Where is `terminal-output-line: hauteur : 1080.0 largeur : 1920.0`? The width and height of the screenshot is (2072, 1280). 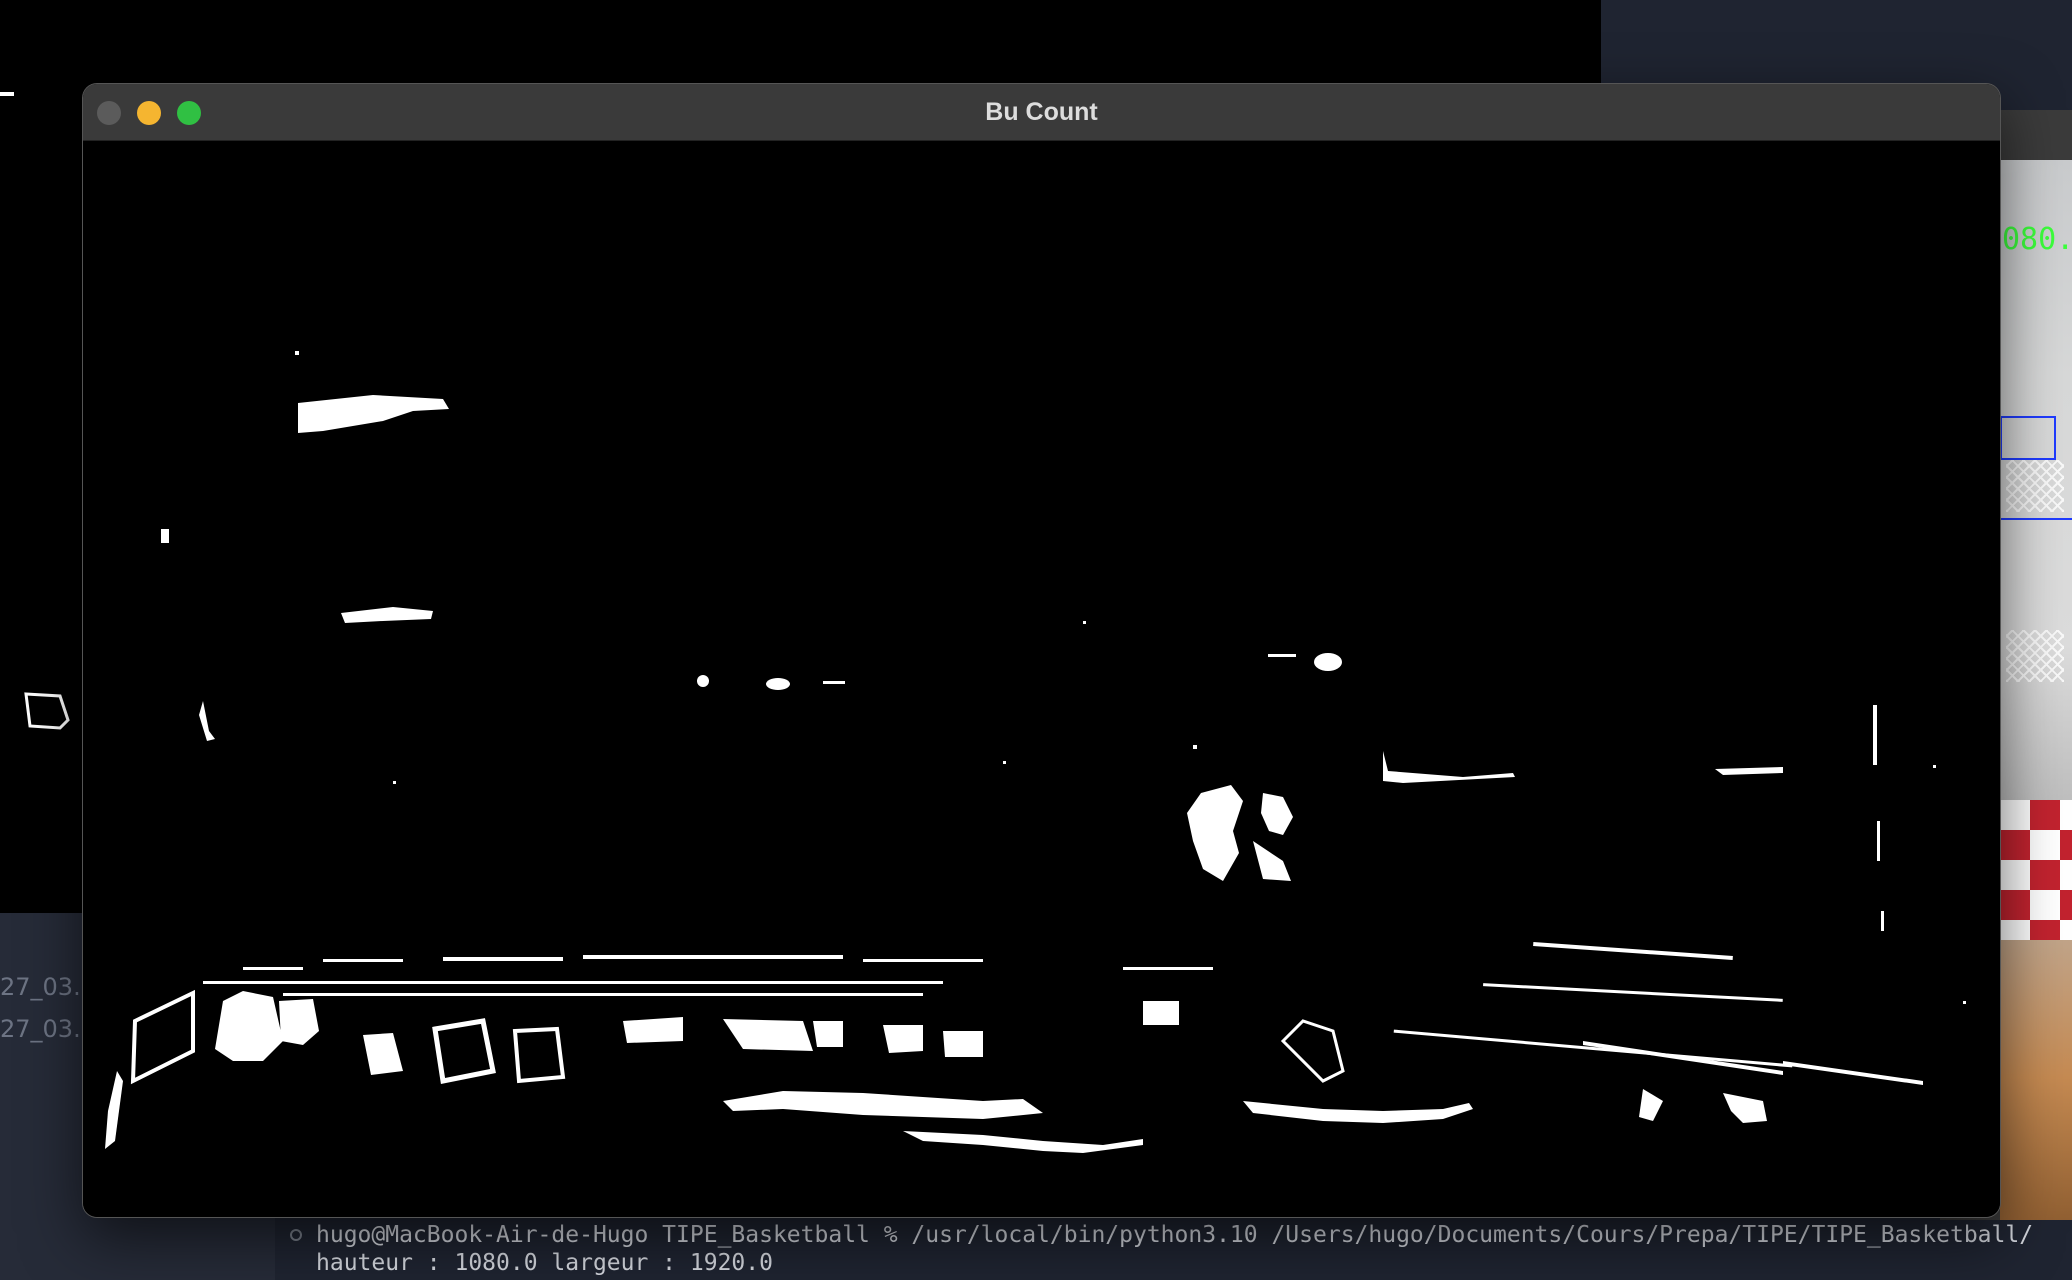
terminal-output-line: hauteur : 1080.0 largeur : 1920.0 is located at coordinates (544, 1263).